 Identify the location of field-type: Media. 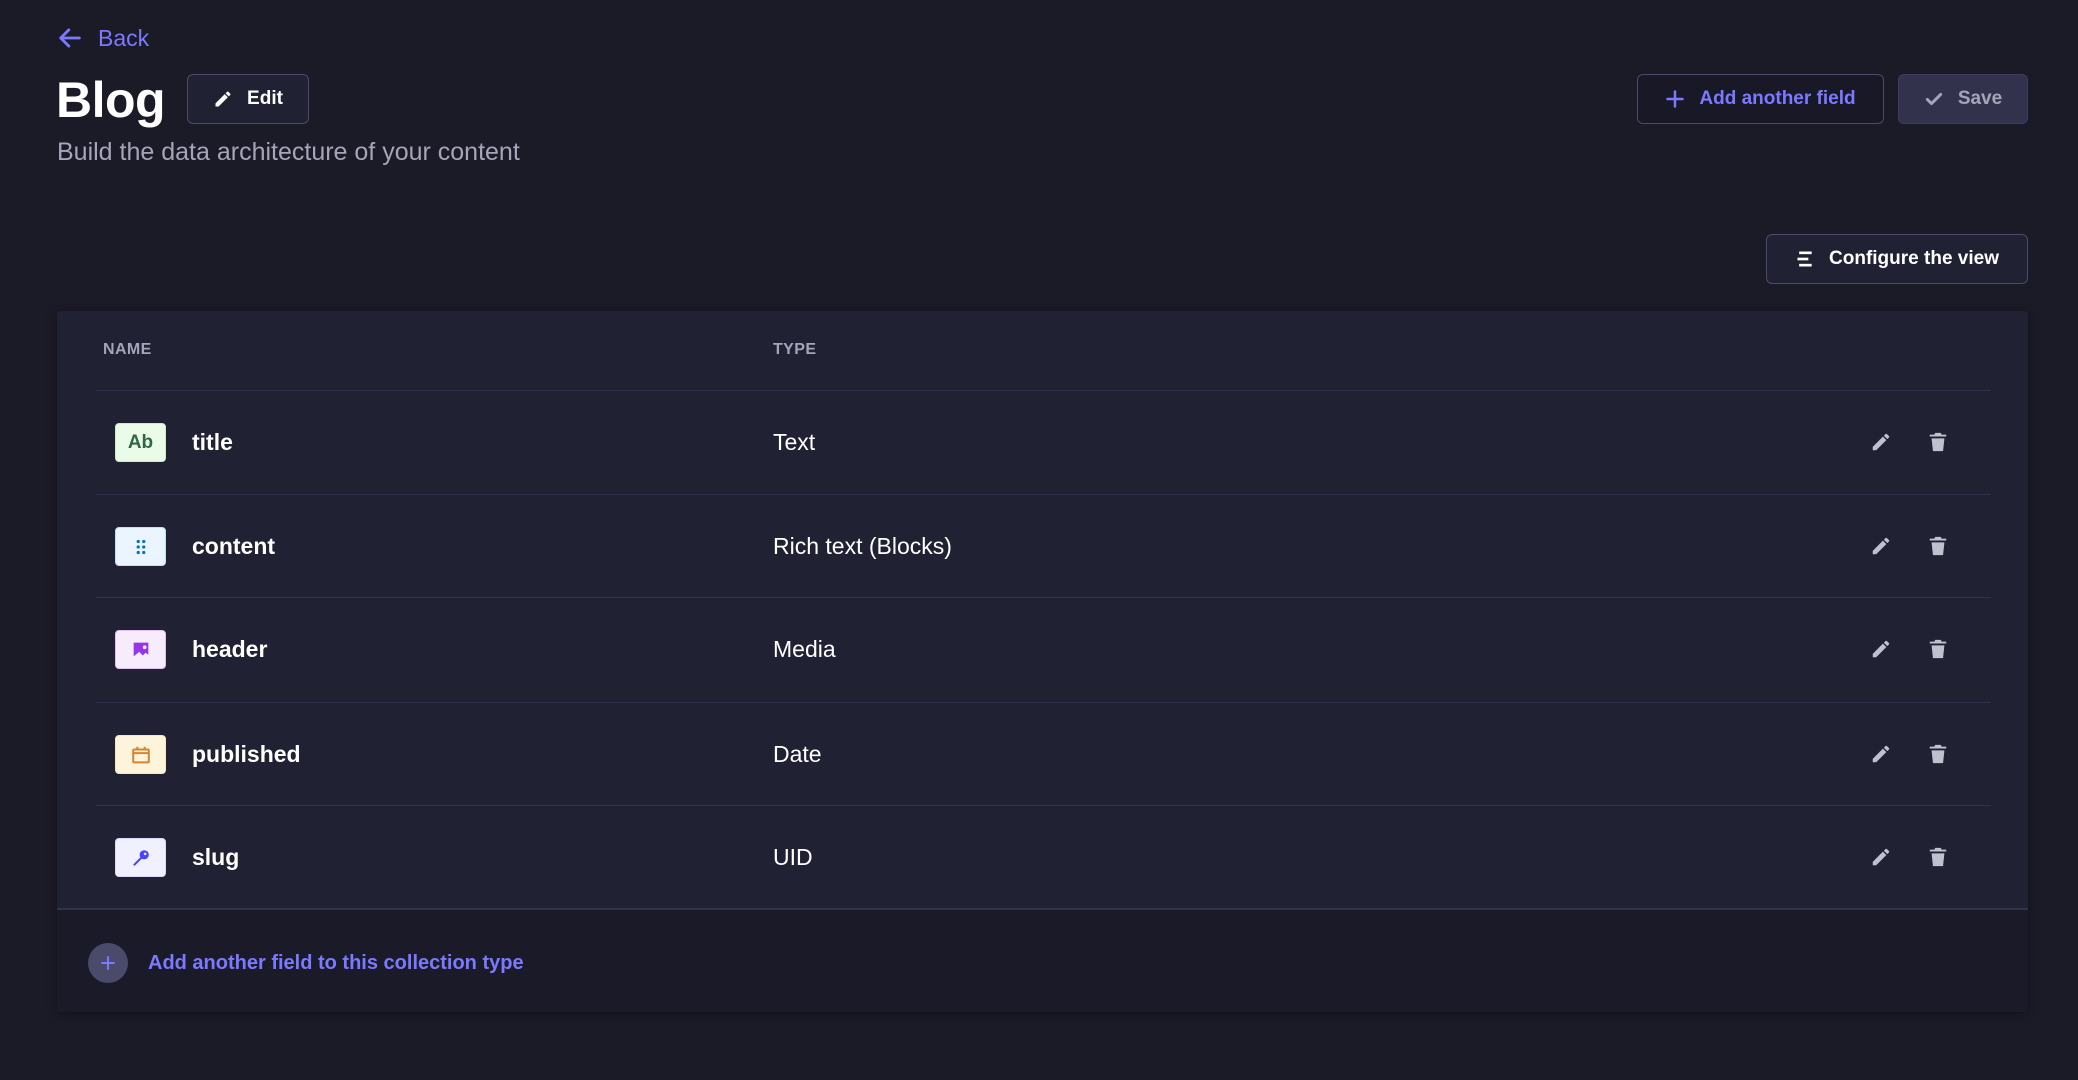
(804, 649).